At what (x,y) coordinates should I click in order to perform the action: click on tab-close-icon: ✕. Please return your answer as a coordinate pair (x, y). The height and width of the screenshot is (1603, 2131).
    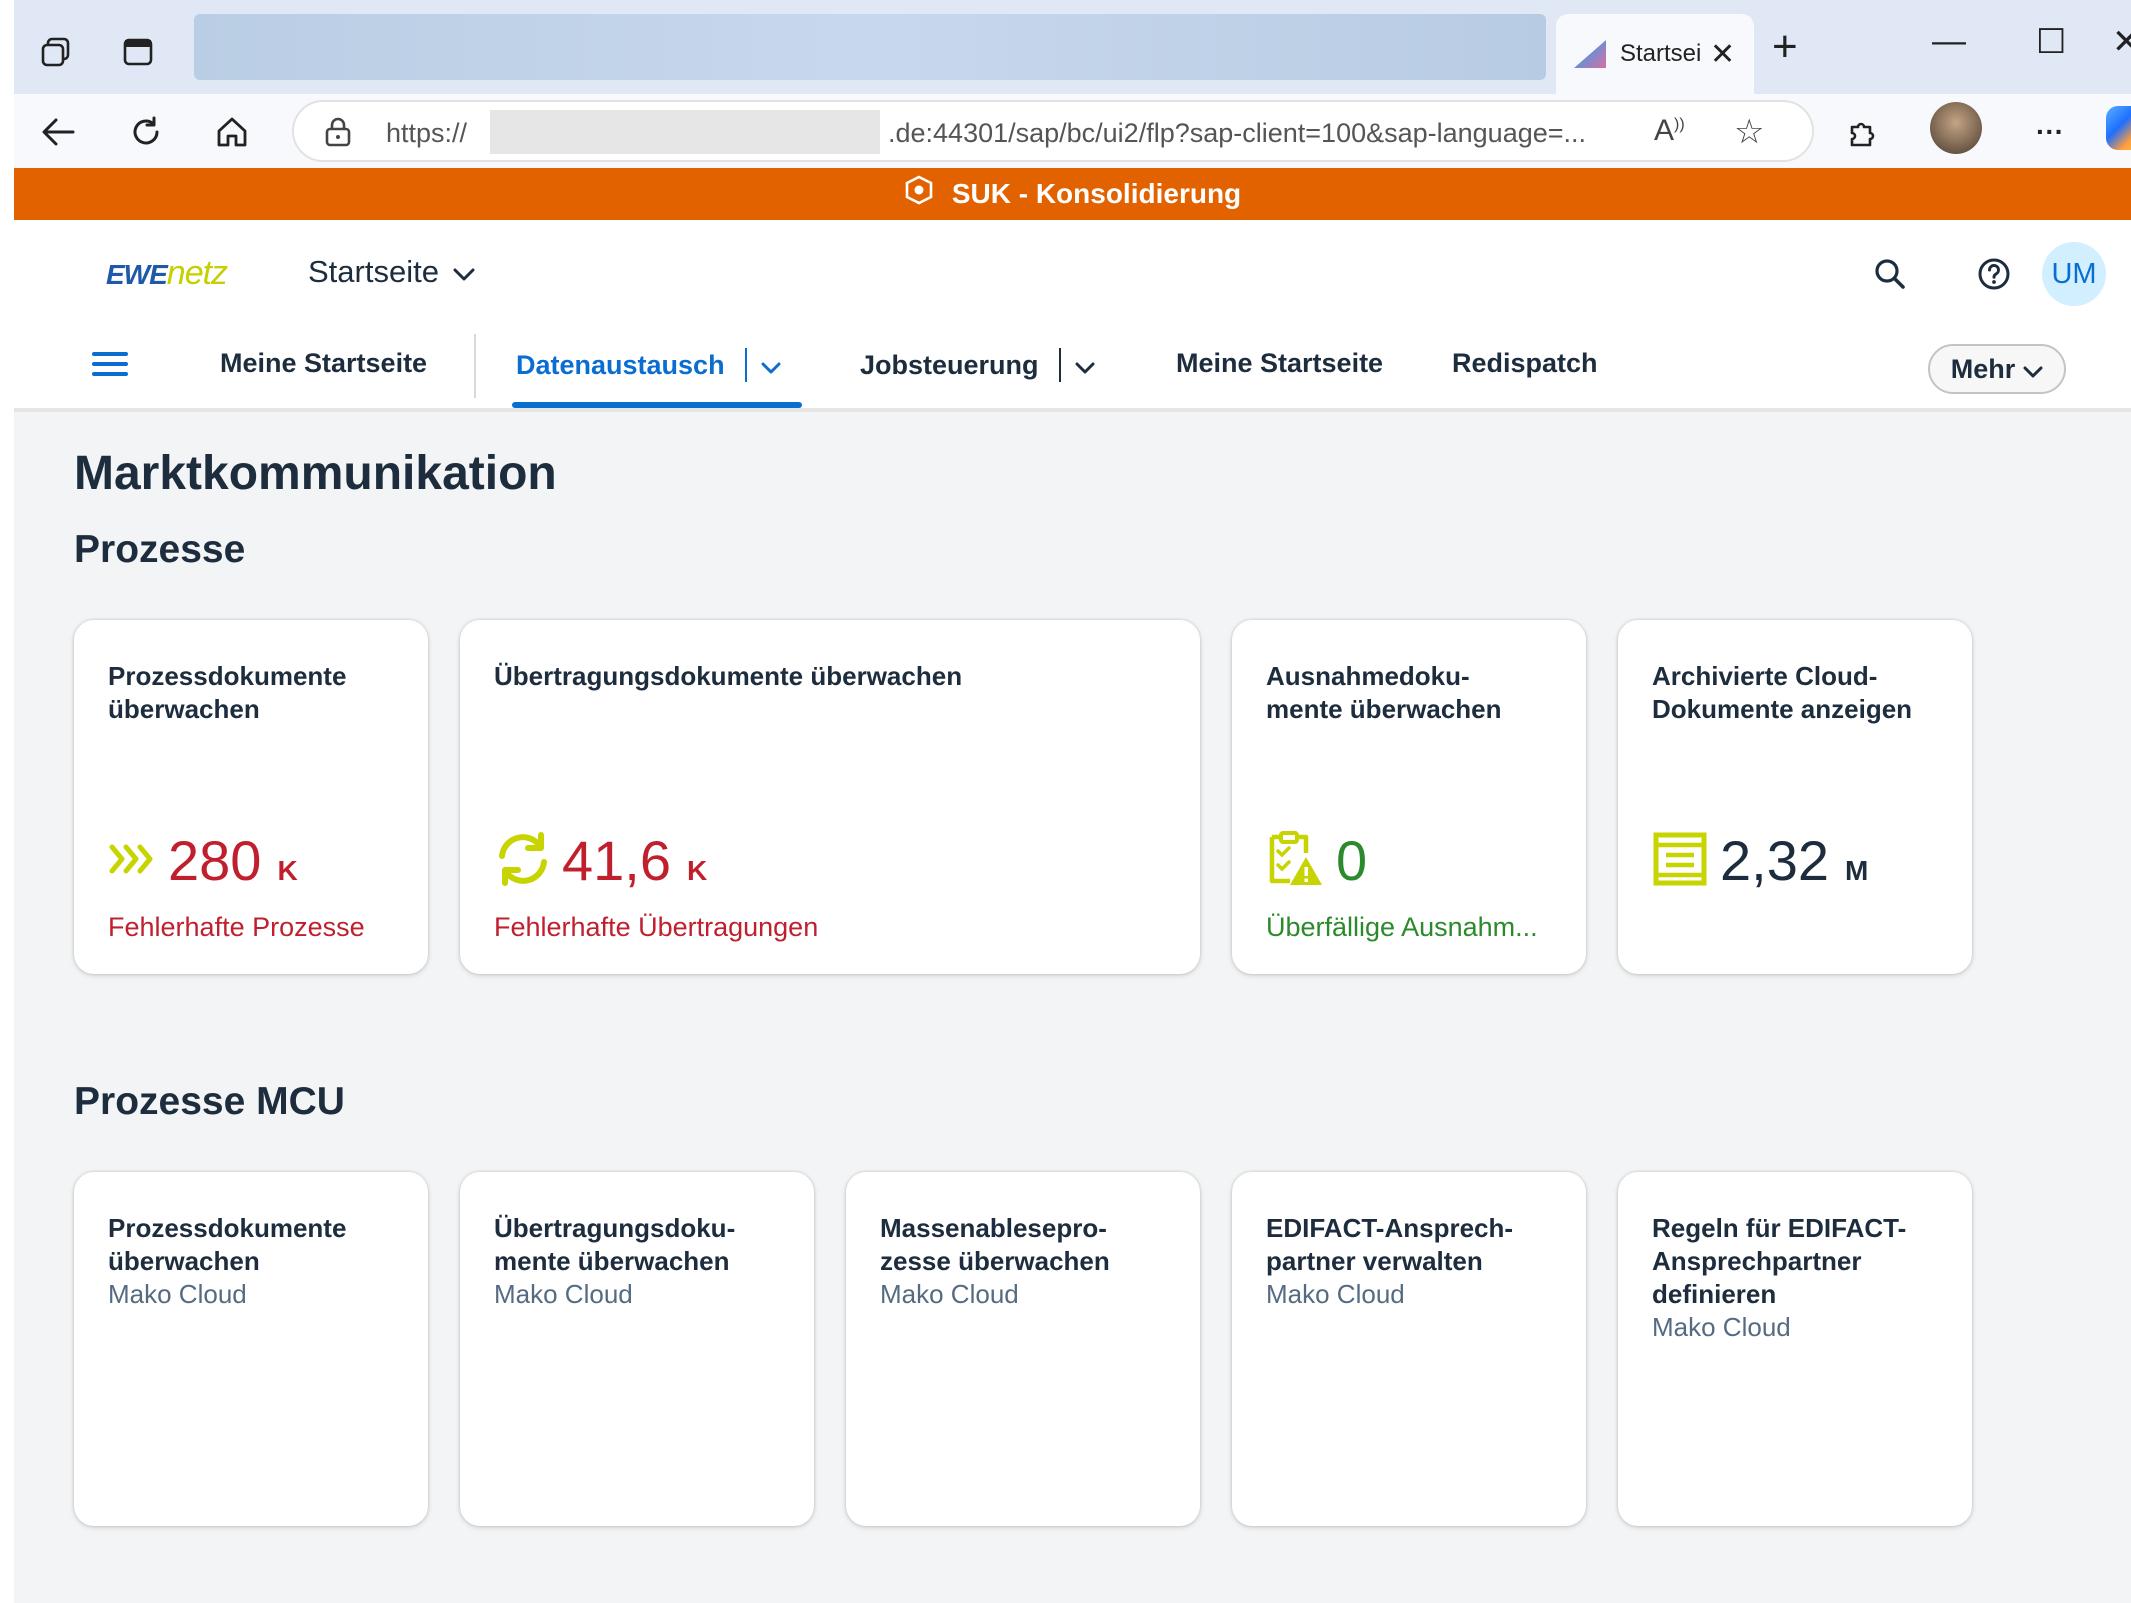
    Looking at the image, I should click on (1722, 54).